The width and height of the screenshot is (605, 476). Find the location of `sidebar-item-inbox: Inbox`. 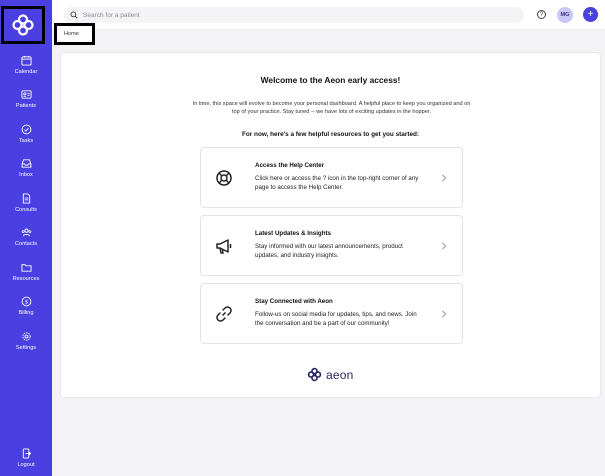

sidebar-item-inbox: Inbox is located at coordinates (26, 168).